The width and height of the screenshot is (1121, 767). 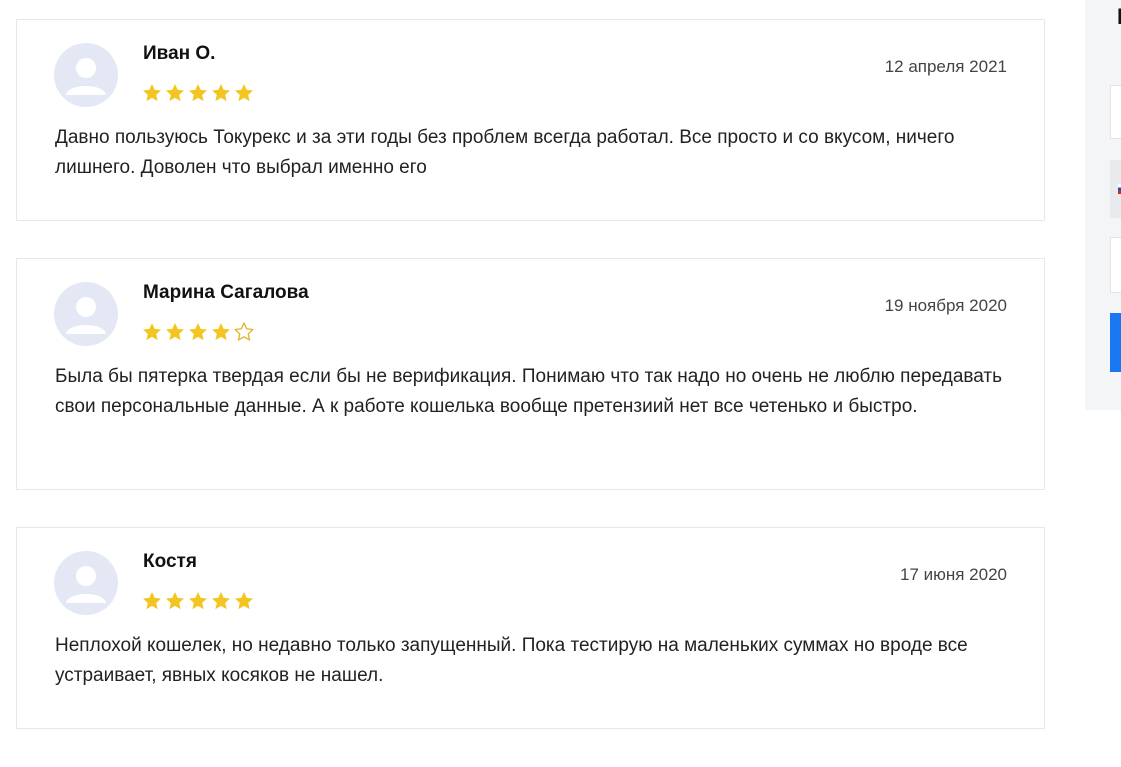 What do you see at coordinates (1103, 205) in the screenshot?
I see `sidebar-panel: I` at bounding box center [1103, 205].